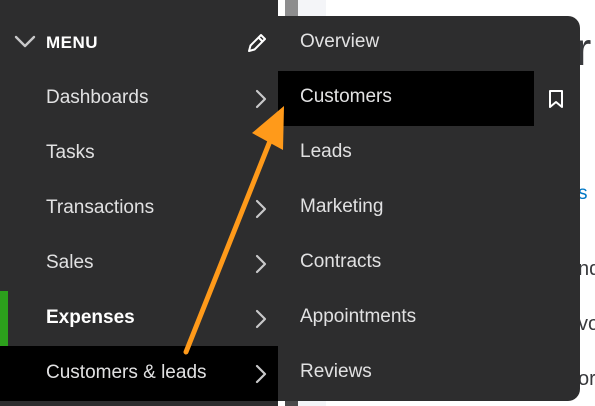 The width and height of the screenshot is (595, 406). I want to click on sidebar-item-tasks: Tasks, so click(139, 153).